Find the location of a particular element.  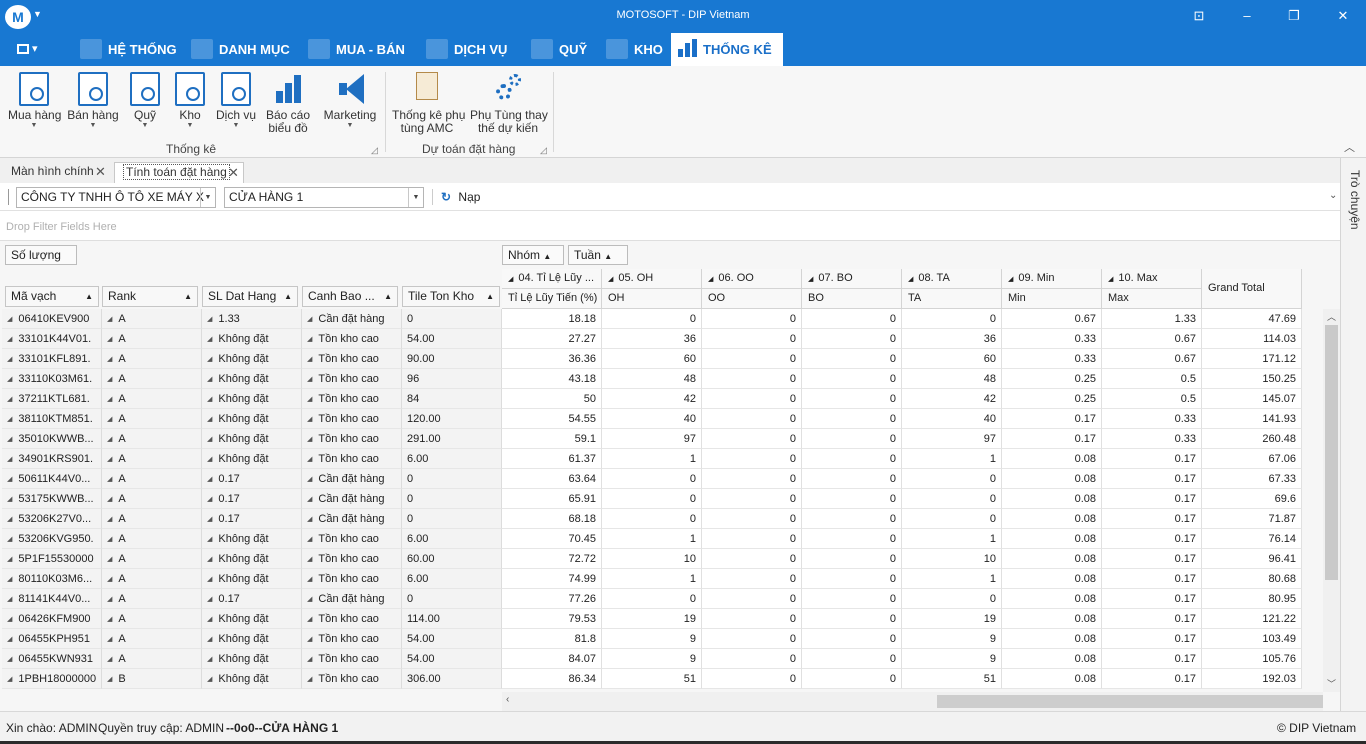

value-cell: 0.5 is located at coordinates (1152, 399).